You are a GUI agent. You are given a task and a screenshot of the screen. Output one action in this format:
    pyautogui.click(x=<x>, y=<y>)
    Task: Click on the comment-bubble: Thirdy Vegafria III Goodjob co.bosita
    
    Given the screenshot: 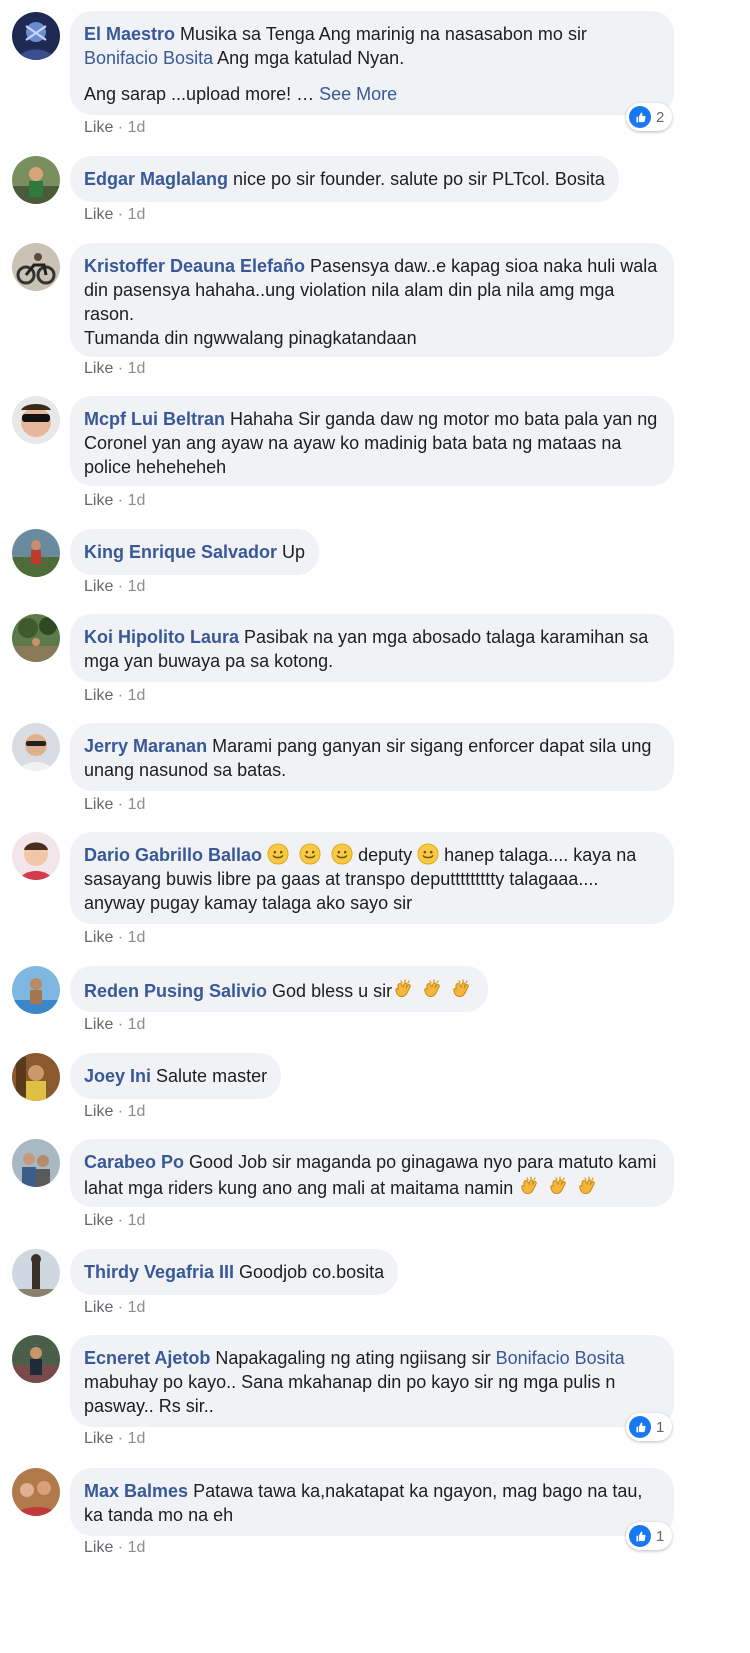 What is the action you would take?
    pyautogui.click(x=234, y=1272)
    